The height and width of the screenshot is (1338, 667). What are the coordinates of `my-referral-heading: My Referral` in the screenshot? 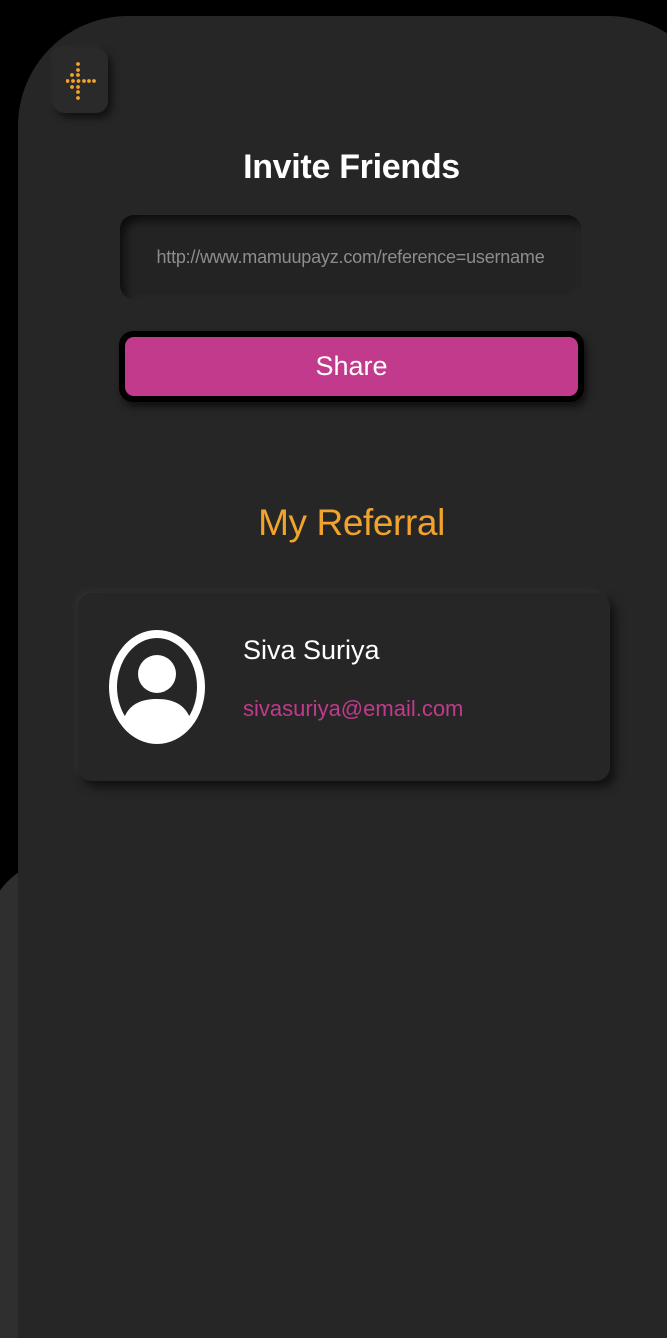 It's located at (351, 522).